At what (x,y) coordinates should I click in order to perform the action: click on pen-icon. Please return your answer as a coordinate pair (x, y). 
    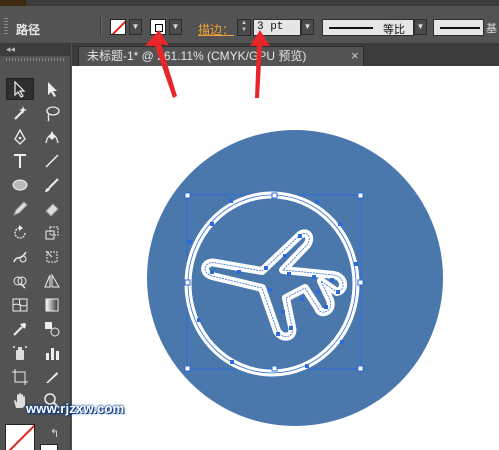
    Looking at the image, I should click on (20, 136).